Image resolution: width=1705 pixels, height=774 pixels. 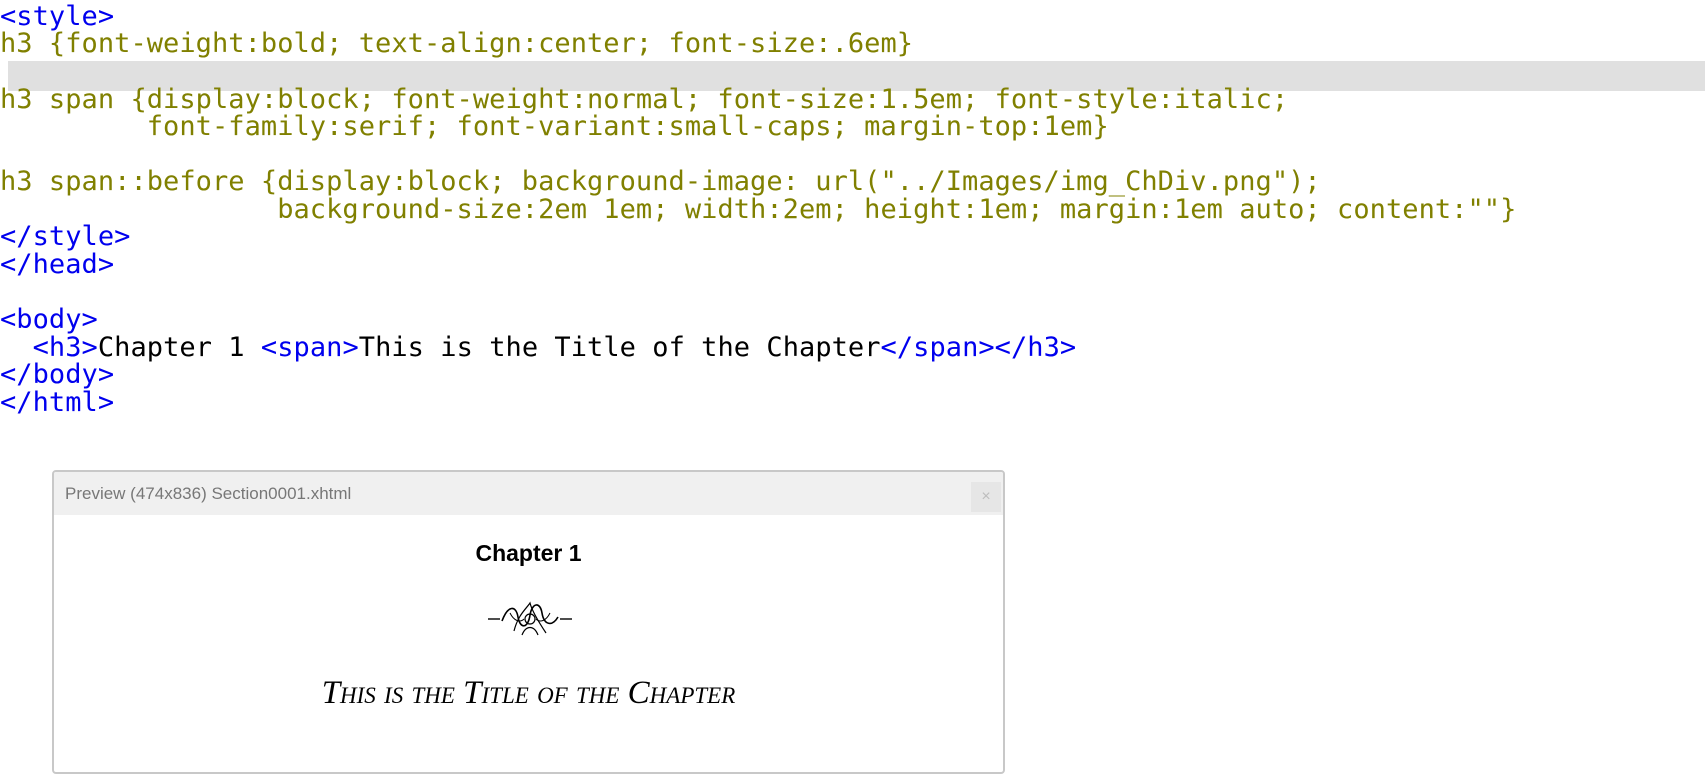 I want to click on code-span-open-tag: <span>, so click(x=309, y=347).